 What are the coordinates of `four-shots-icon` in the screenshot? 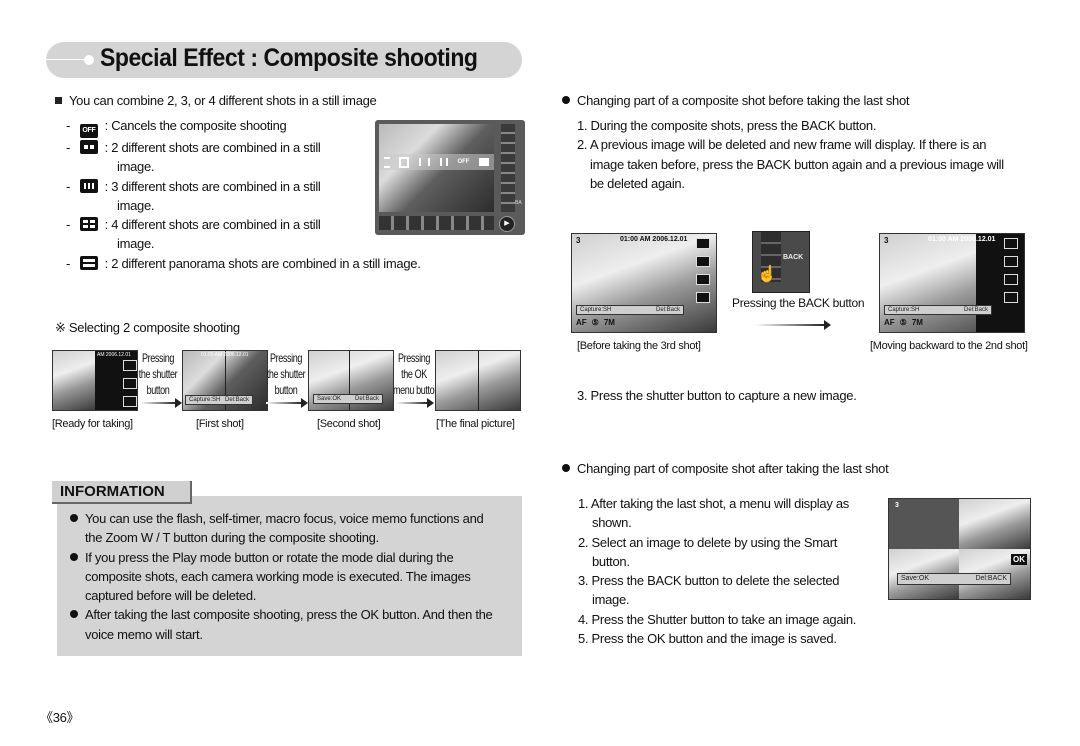 It's located at (88, 224).